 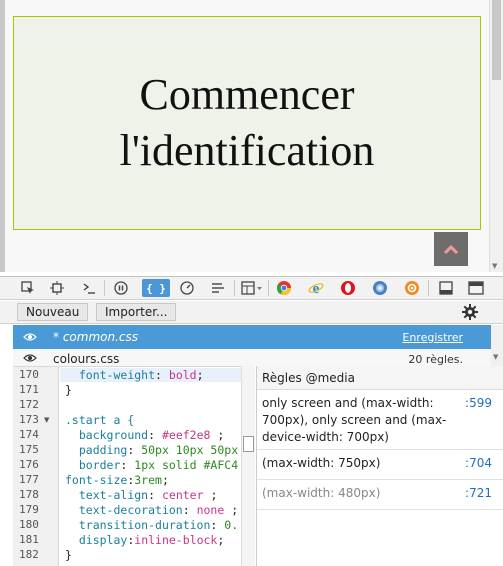 I want to click on css-value: 0., so click(x=231, y=525).